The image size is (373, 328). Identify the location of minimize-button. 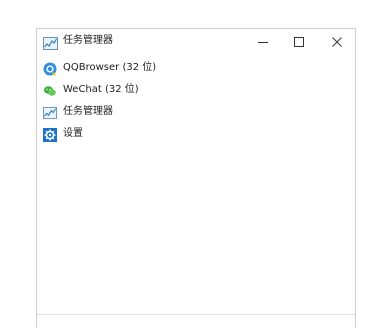
(263, 42).